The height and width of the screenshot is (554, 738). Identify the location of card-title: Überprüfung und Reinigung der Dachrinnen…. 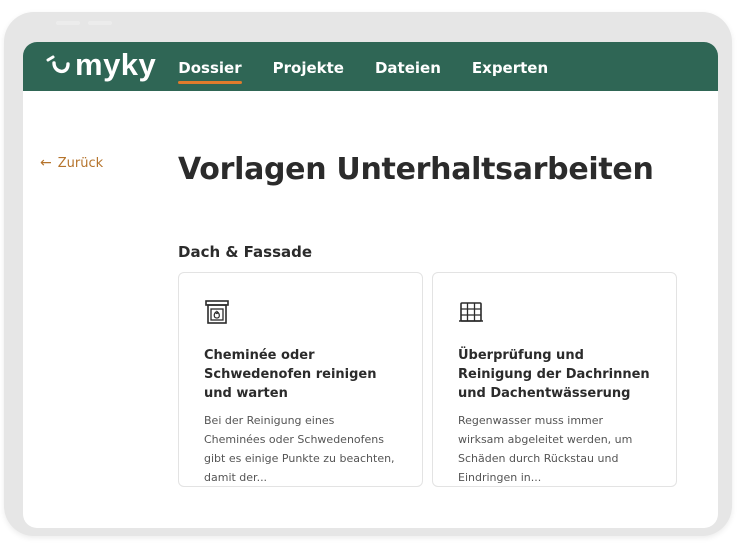
(554, 374).